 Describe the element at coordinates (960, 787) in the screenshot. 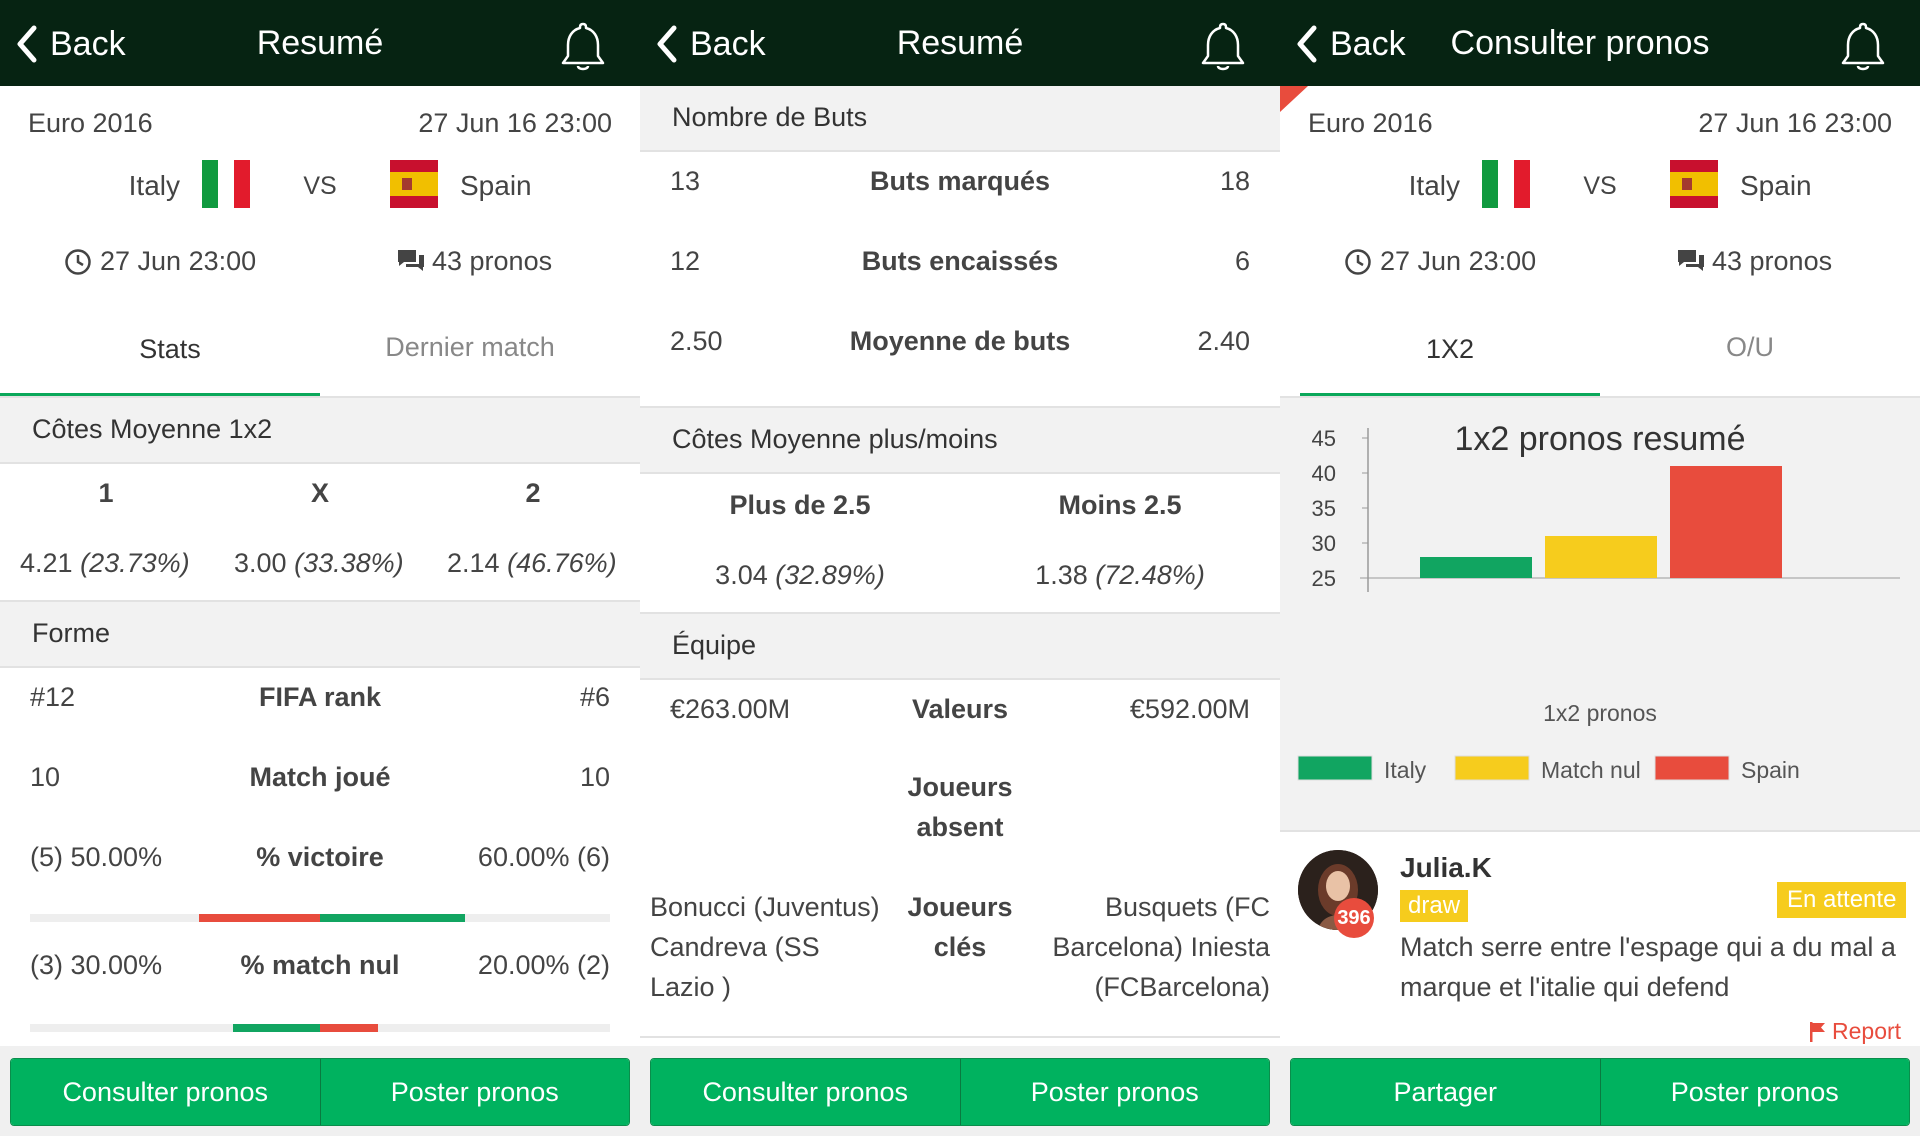

I see `absent-label-line-1: Joueurs` at that location.